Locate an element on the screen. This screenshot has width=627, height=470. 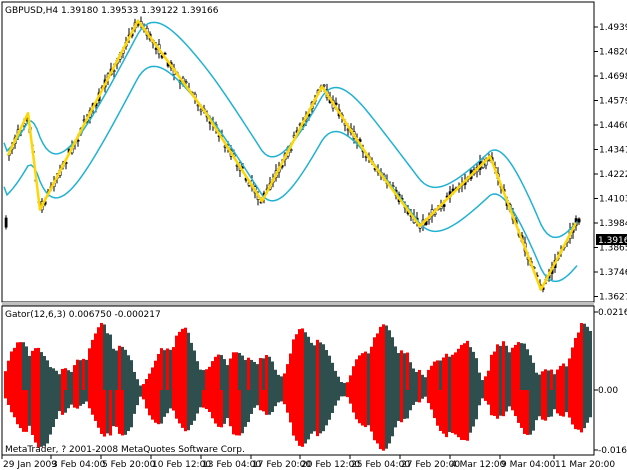
pane-separator is located at coordinates (298, 304).